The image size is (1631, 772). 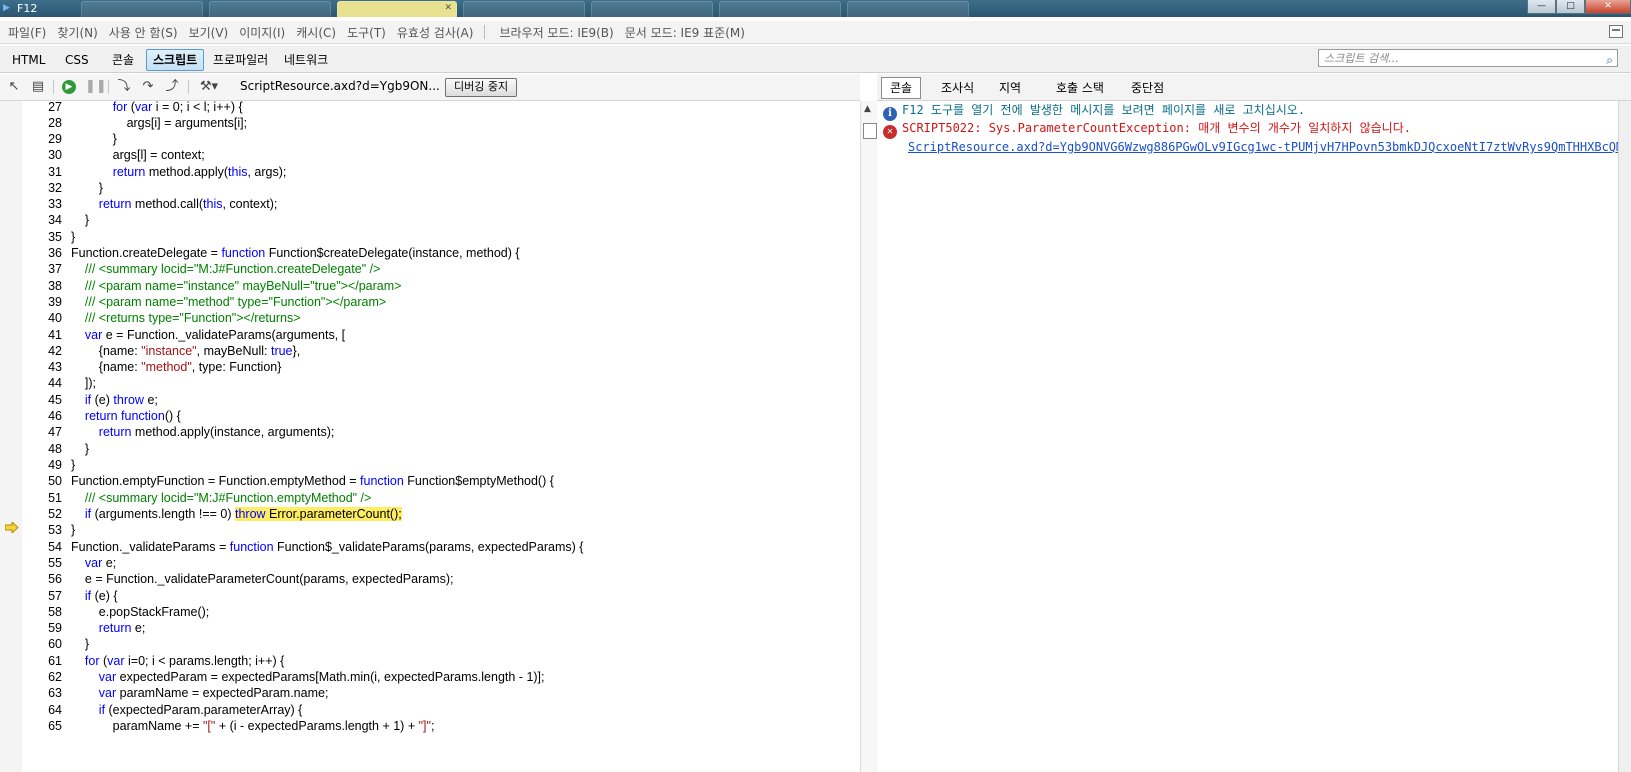 What do you see at coordinates (129, 612) in the screenshot?
I see `code-line: 58 e.popStackFrame();` at bounding box center [129, 612].